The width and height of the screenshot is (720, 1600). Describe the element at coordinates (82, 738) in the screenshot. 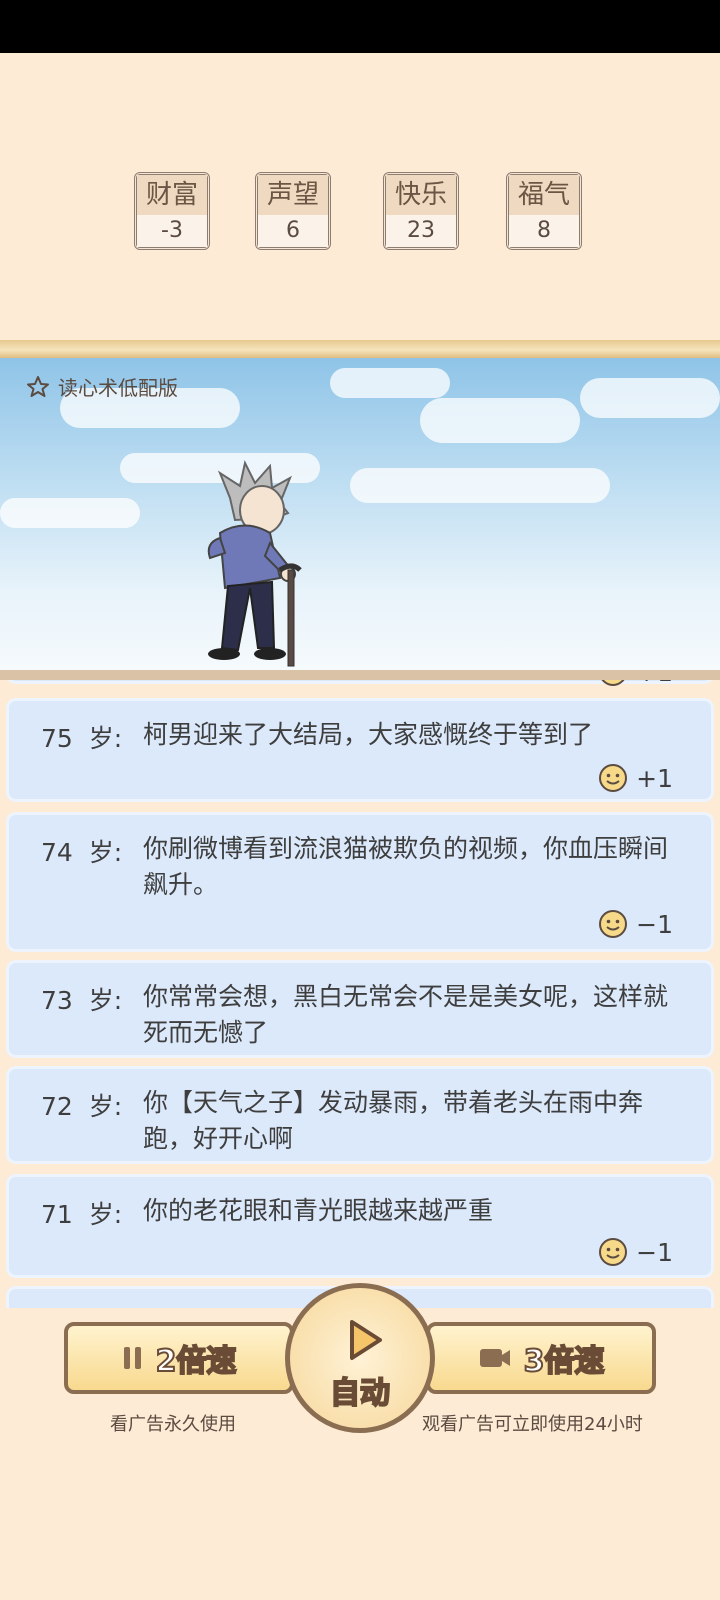

I see `event-age: 75 岁:` at that location.